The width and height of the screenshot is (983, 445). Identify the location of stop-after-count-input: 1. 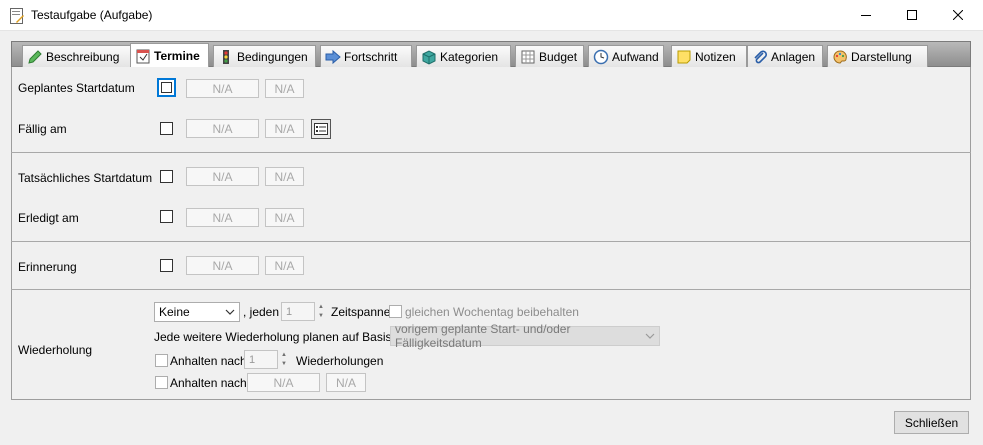
(261, 359).